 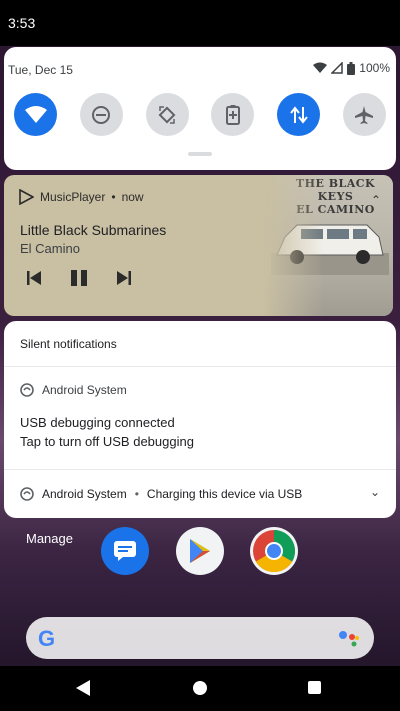 What do you see at coordinates (73, 197) in the screenshot?
I see `media-app-name: MusicPlayer` at bounding box center [73, 197].